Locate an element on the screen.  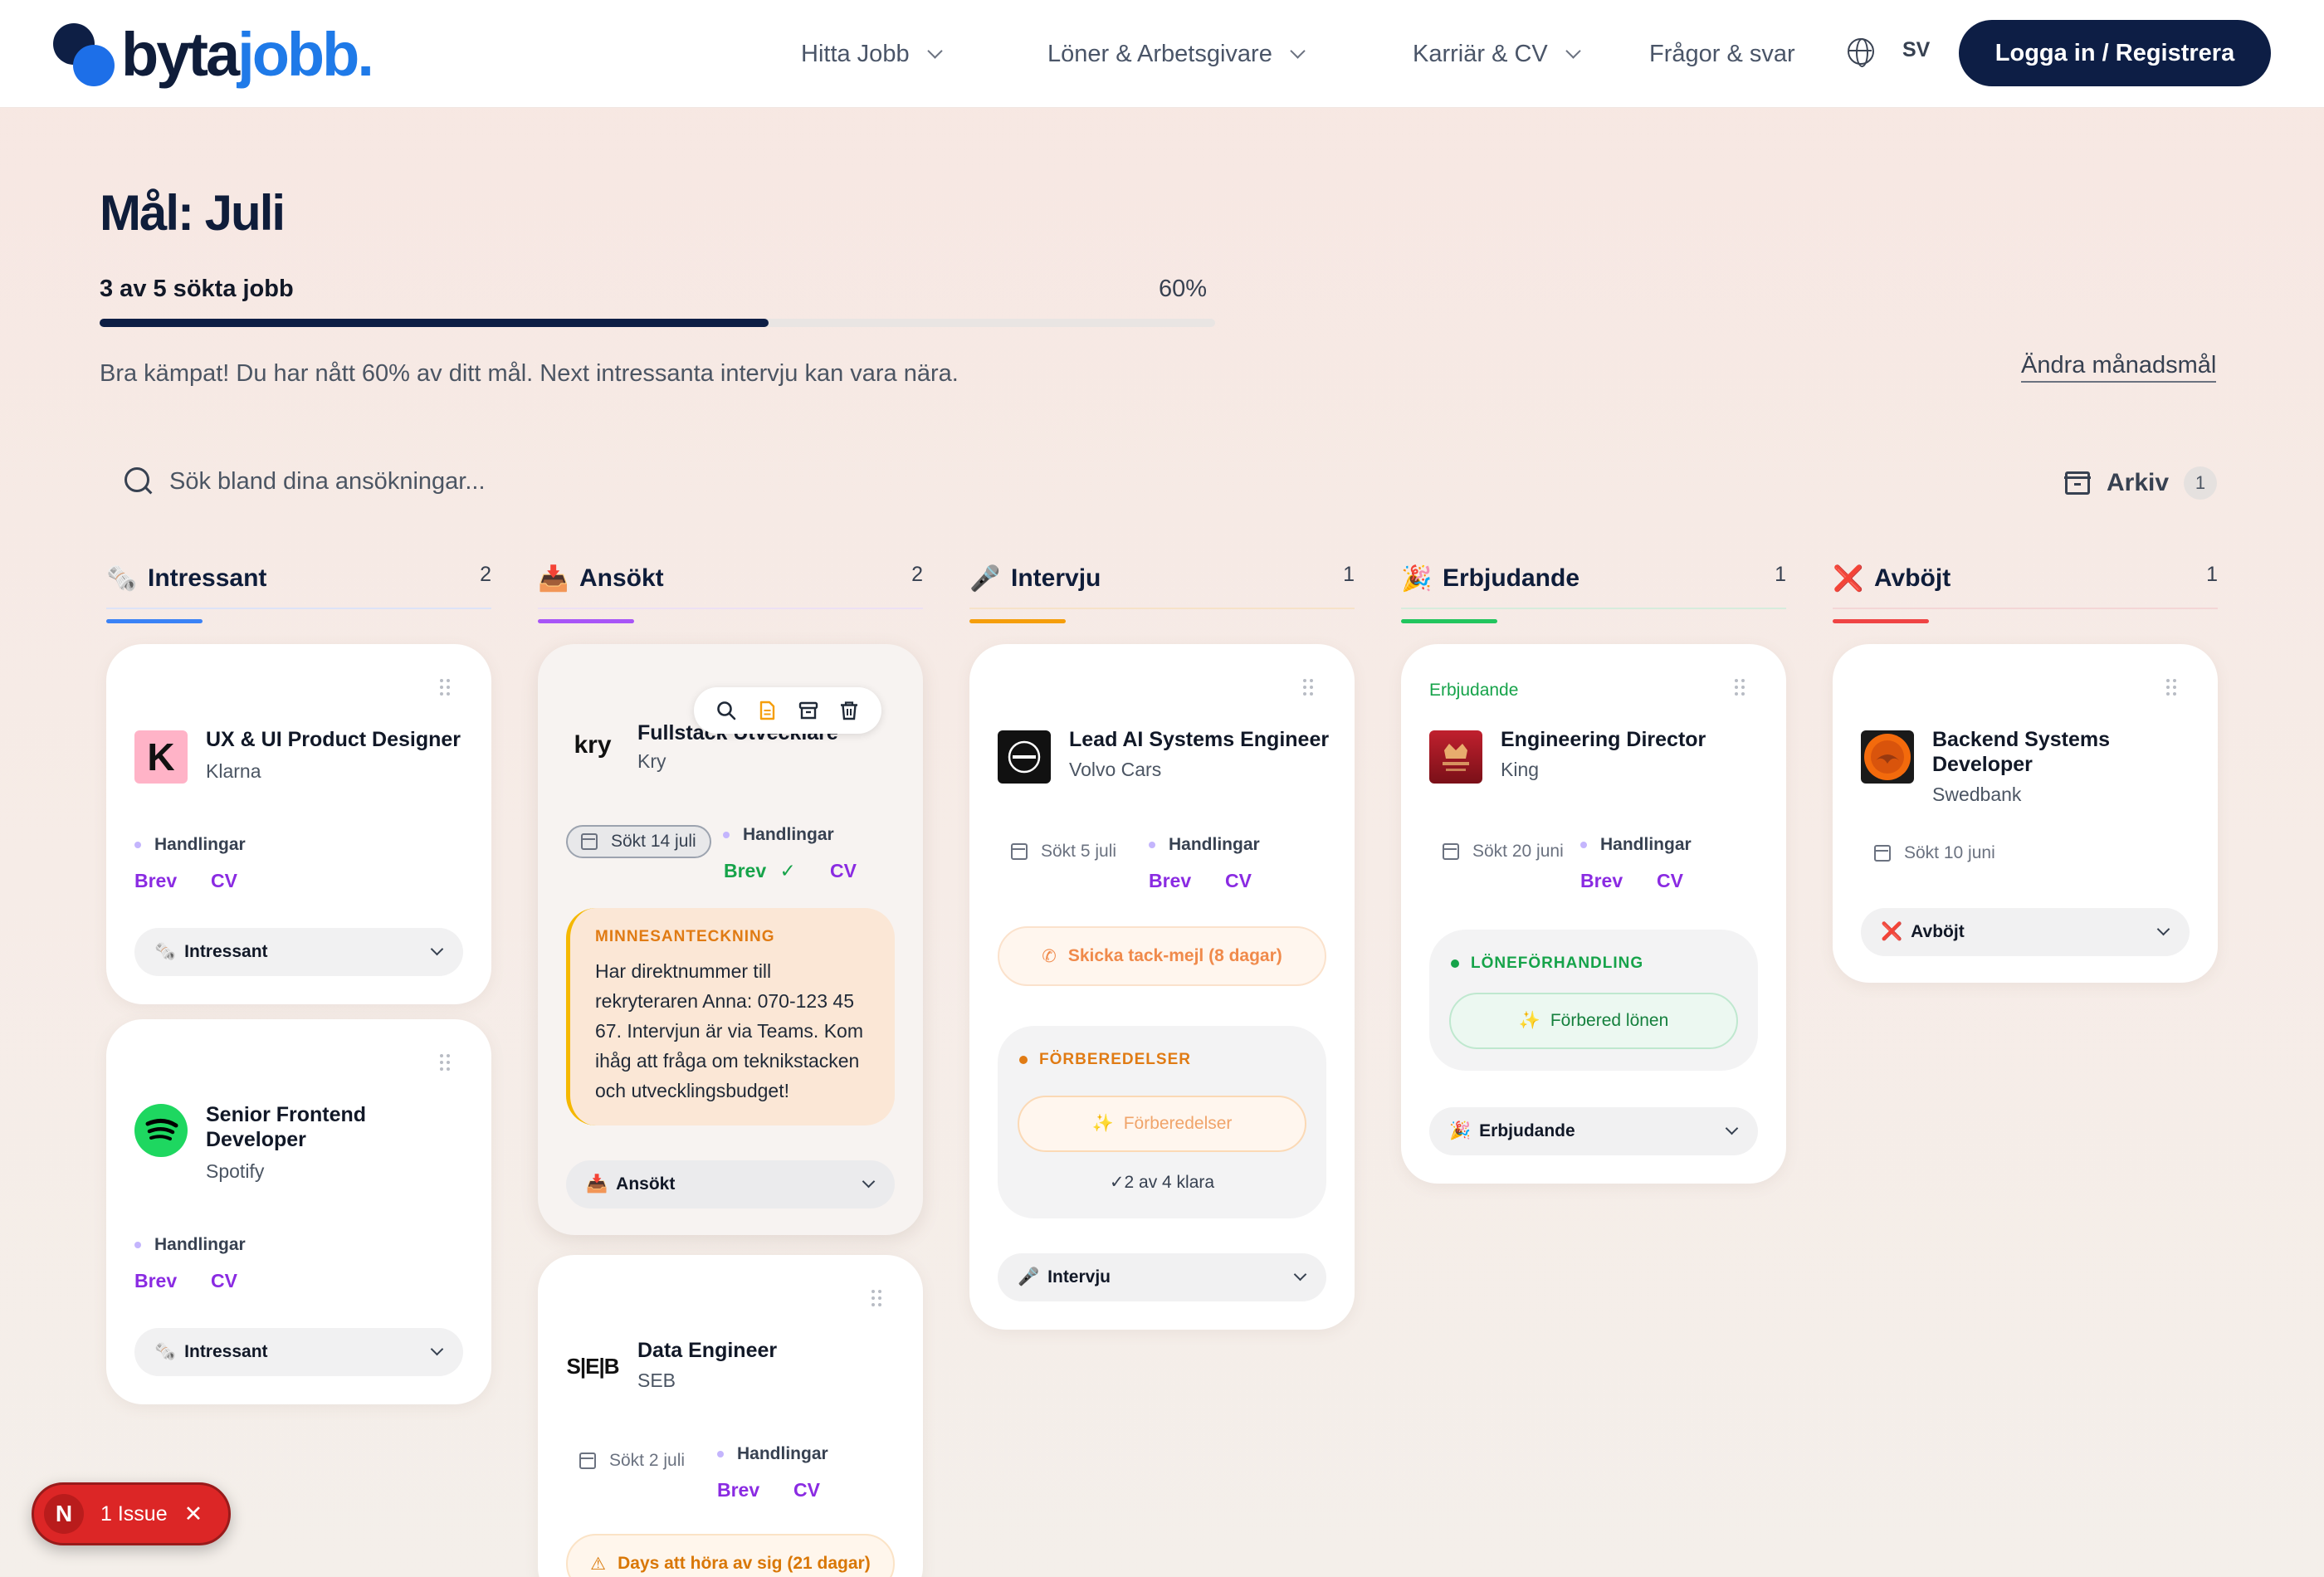
archive-count-badge: 1 is located at coordinates (2201, 483).